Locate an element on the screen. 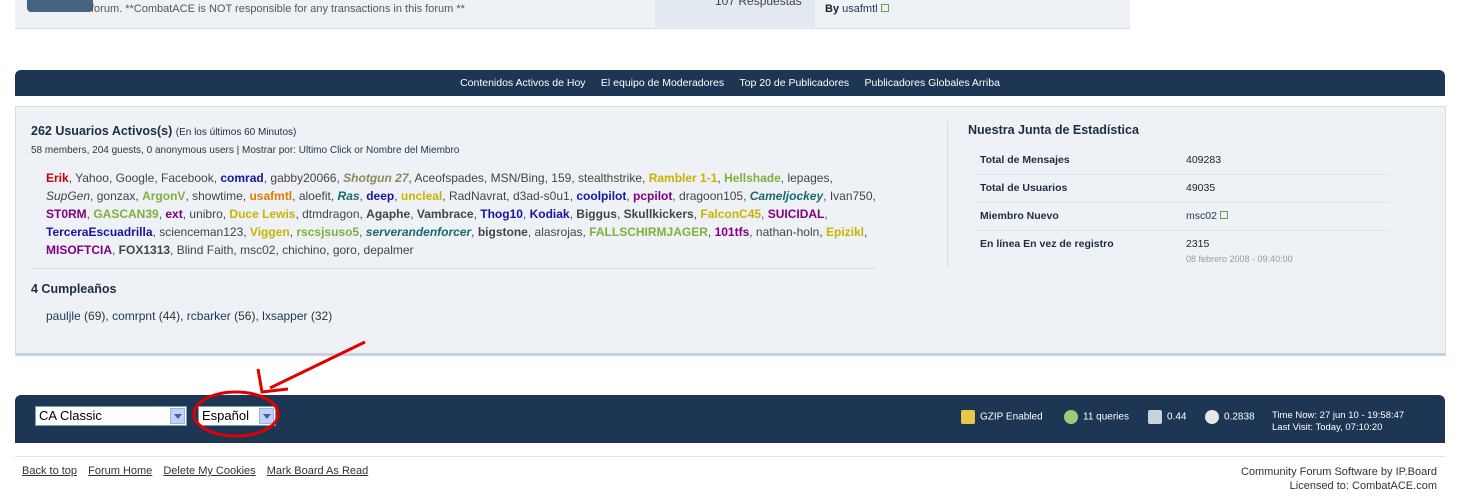 The width and height of the screenshot is (1460, 499). active-user-link: FalconC45 is located at coordinates (730, 214).